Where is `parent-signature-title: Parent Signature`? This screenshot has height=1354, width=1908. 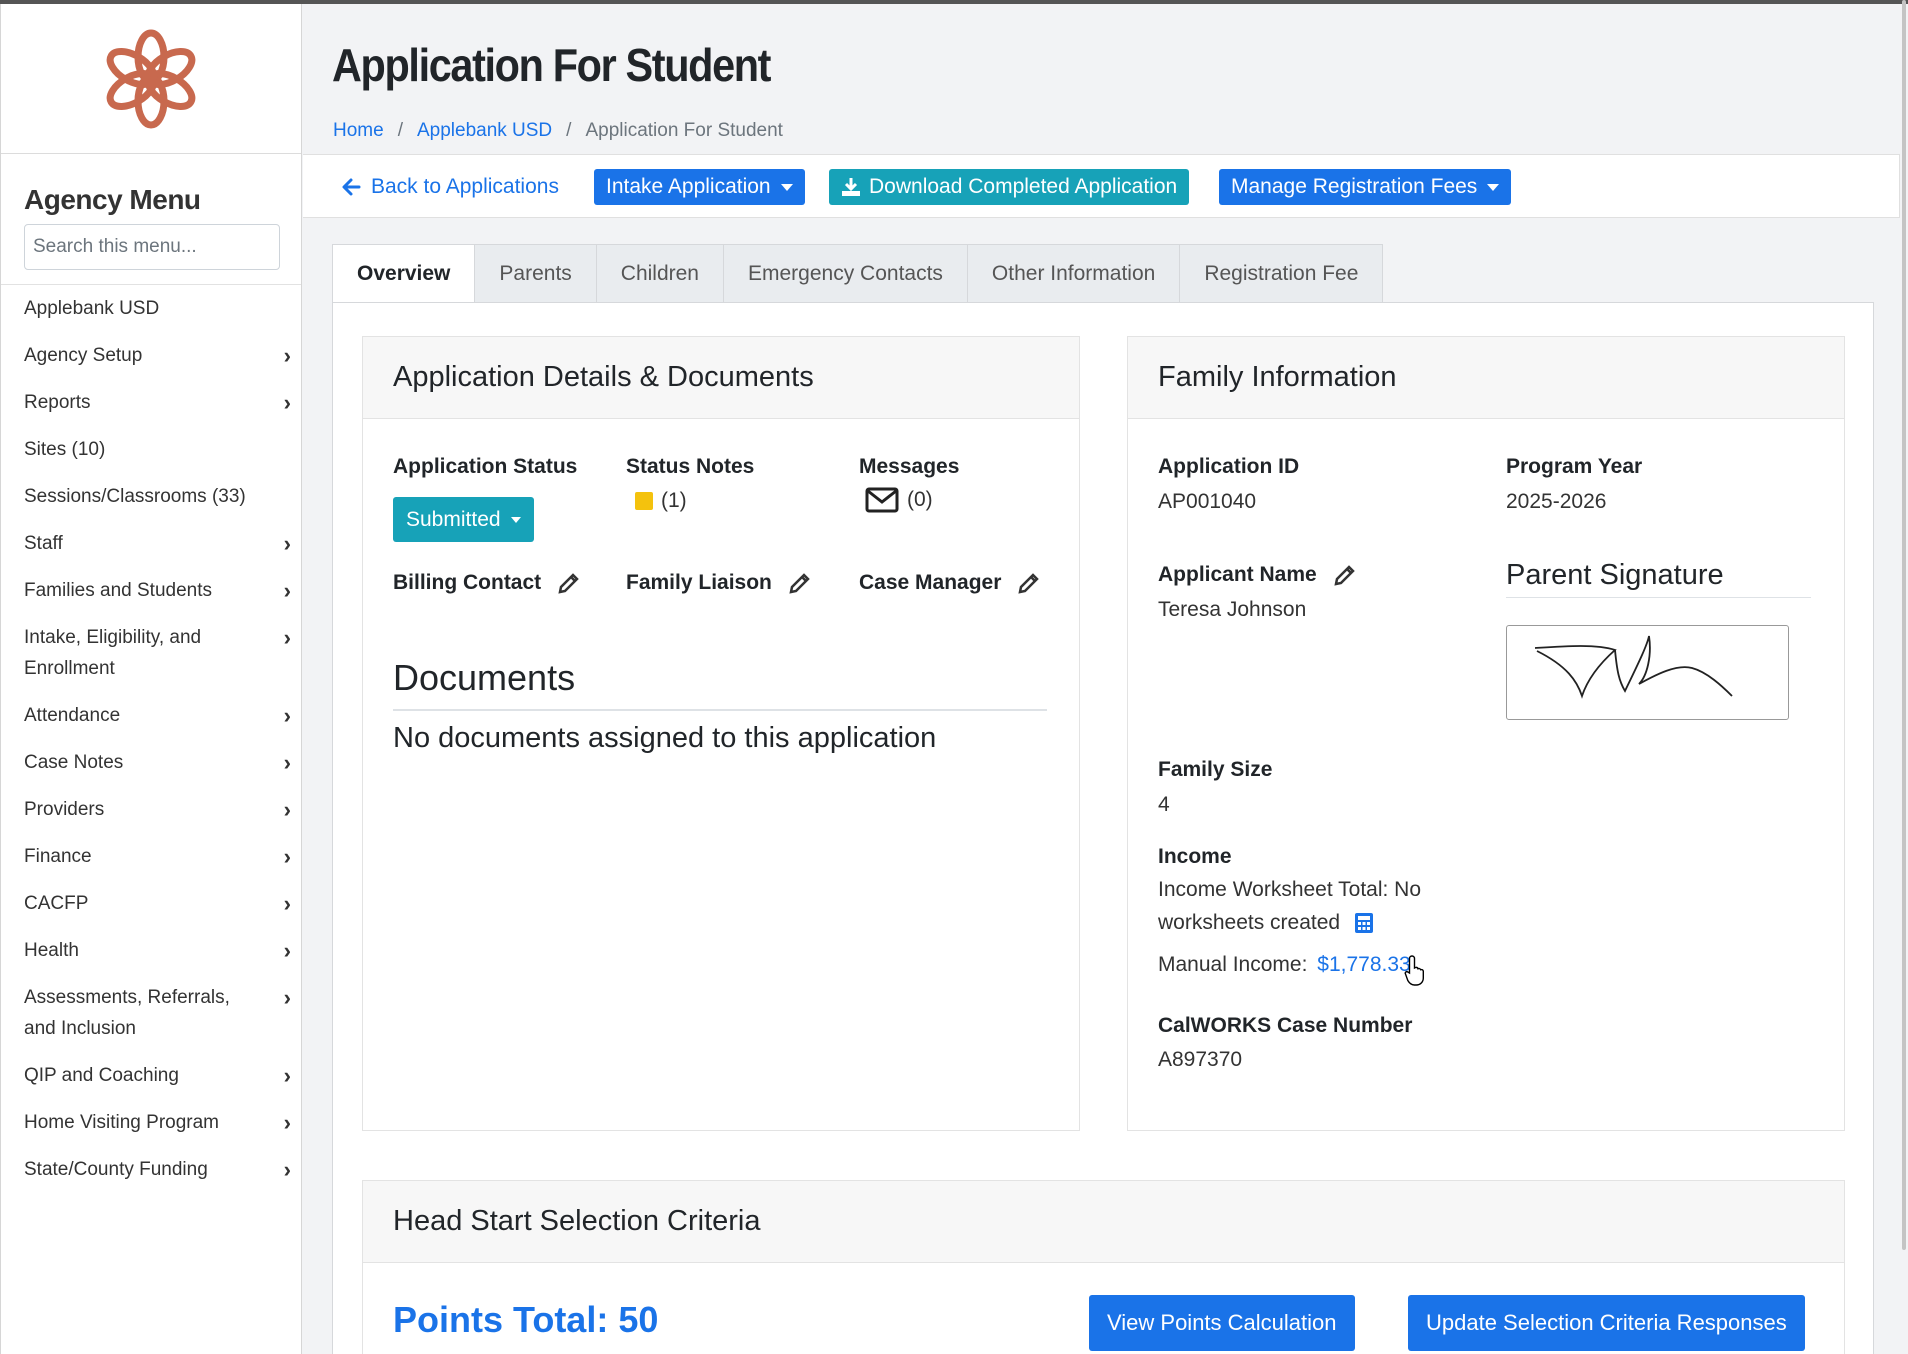 parent-signature-title: Parent Signature is located at coordinates (1615, 575).